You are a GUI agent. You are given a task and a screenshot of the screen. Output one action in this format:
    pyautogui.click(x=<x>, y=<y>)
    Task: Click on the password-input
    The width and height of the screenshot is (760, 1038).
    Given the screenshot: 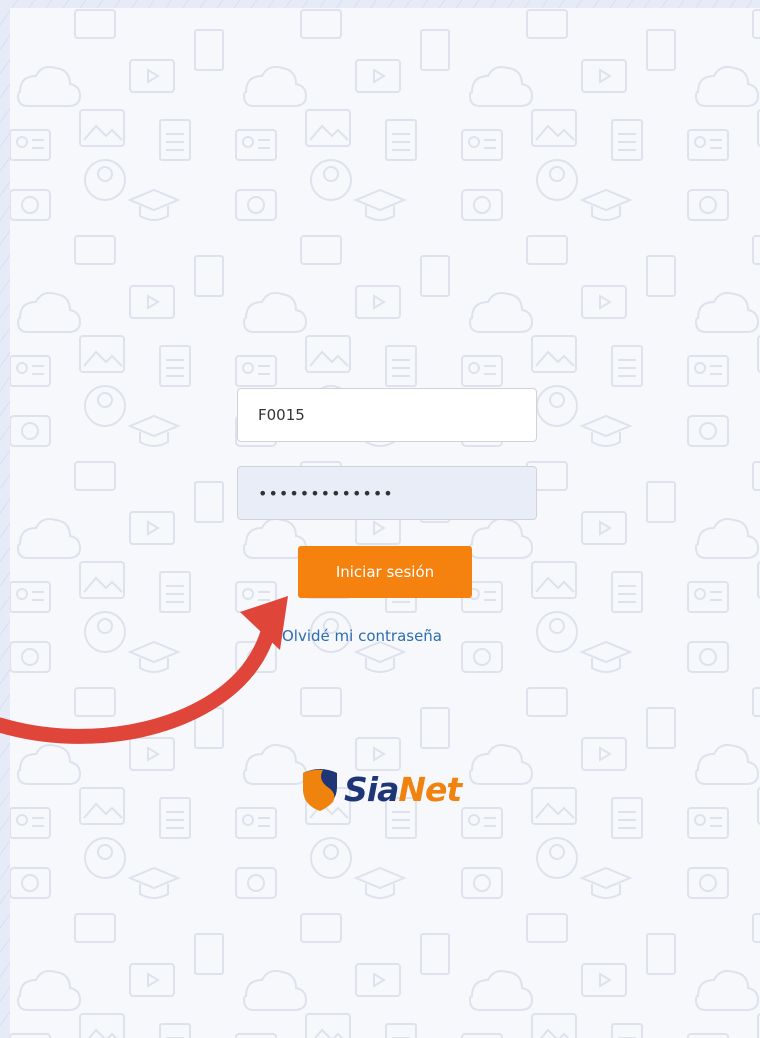 What is the action you would take?
    pyautogui.click(x=387, y=493)
    